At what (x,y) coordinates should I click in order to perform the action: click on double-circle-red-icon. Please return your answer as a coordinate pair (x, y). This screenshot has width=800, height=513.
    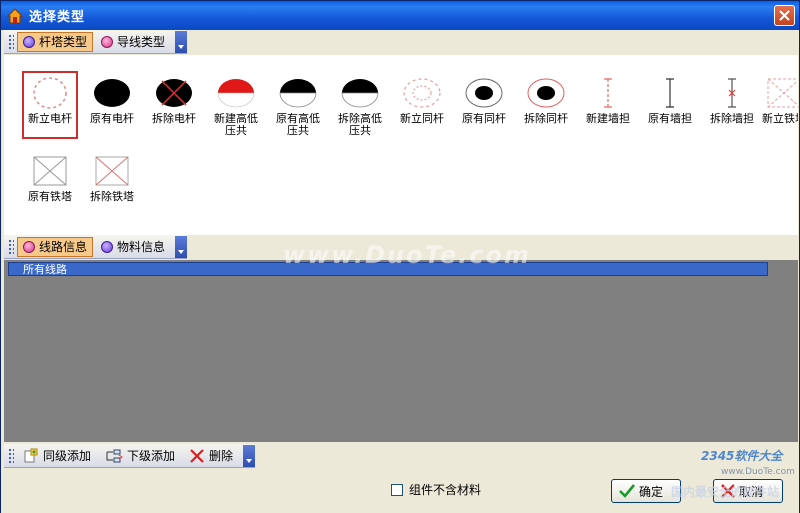
    Looking at the image, I should click on (546, 93).